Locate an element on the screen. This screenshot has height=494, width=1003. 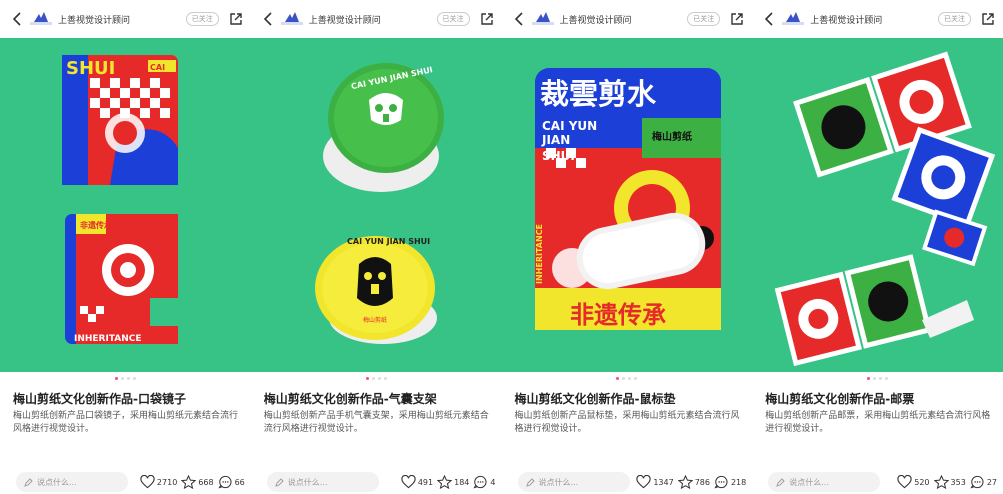
collect-count: 184 is located at coordinates (462, 482).